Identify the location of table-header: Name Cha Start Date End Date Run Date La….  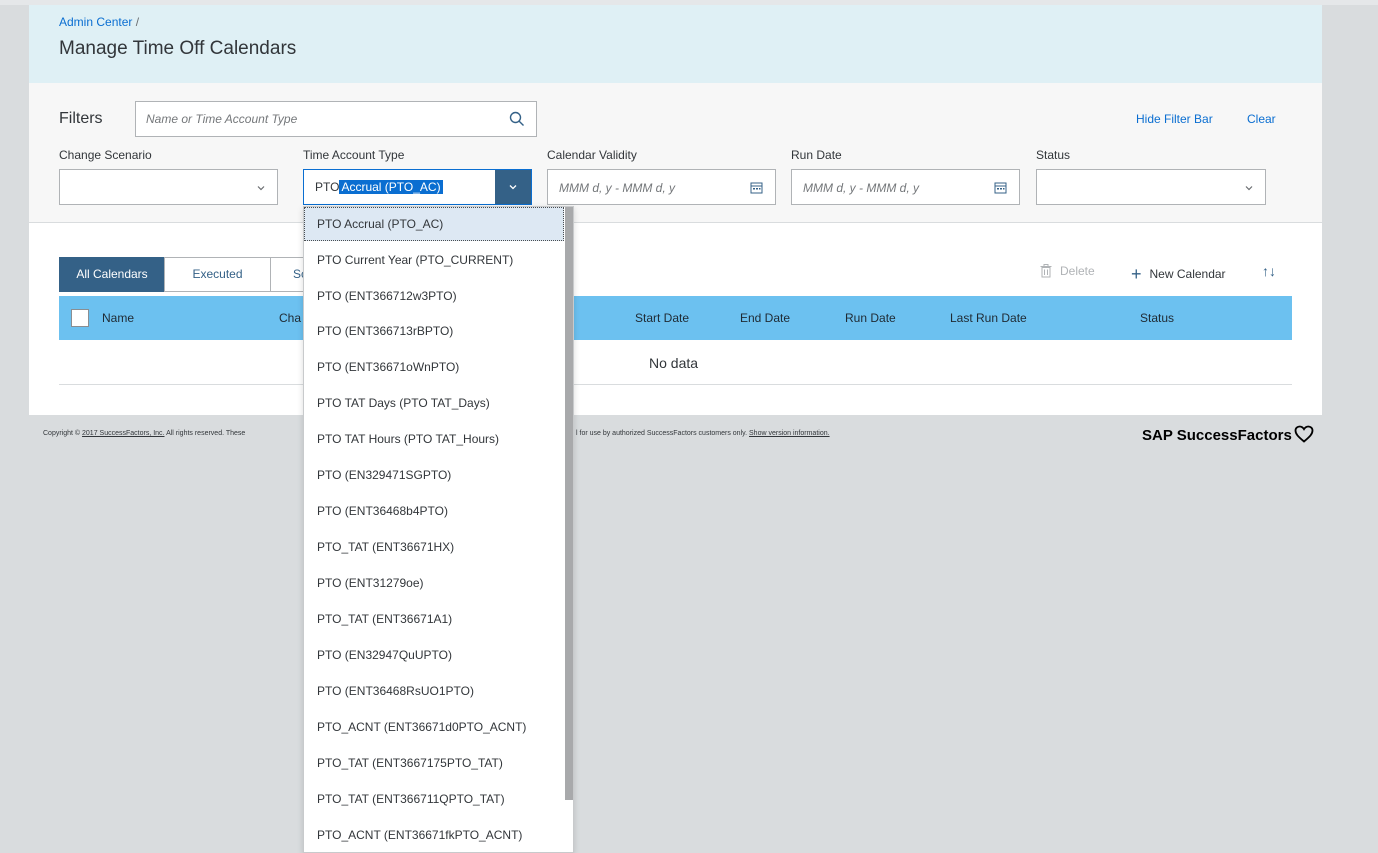
(675, 318).